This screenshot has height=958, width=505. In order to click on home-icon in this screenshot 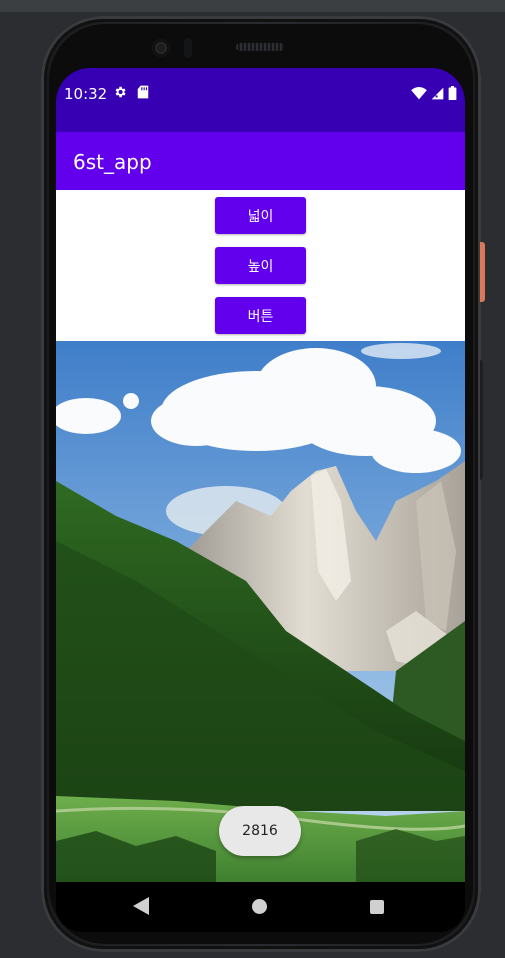, I will do `click(259, 906)`.